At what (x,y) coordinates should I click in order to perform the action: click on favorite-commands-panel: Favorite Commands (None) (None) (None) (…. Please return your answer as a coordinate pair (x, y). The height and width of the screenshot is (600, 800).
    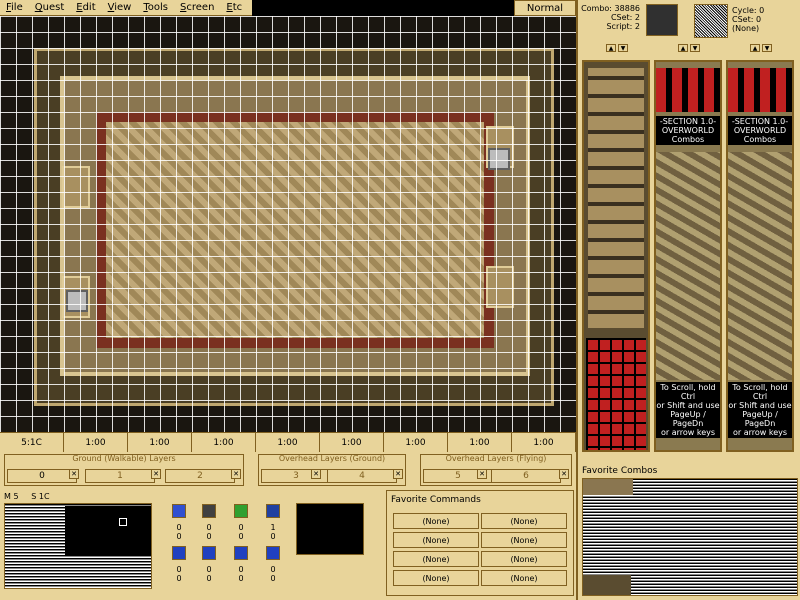
    Looking at the image, I should click on (480, 543).